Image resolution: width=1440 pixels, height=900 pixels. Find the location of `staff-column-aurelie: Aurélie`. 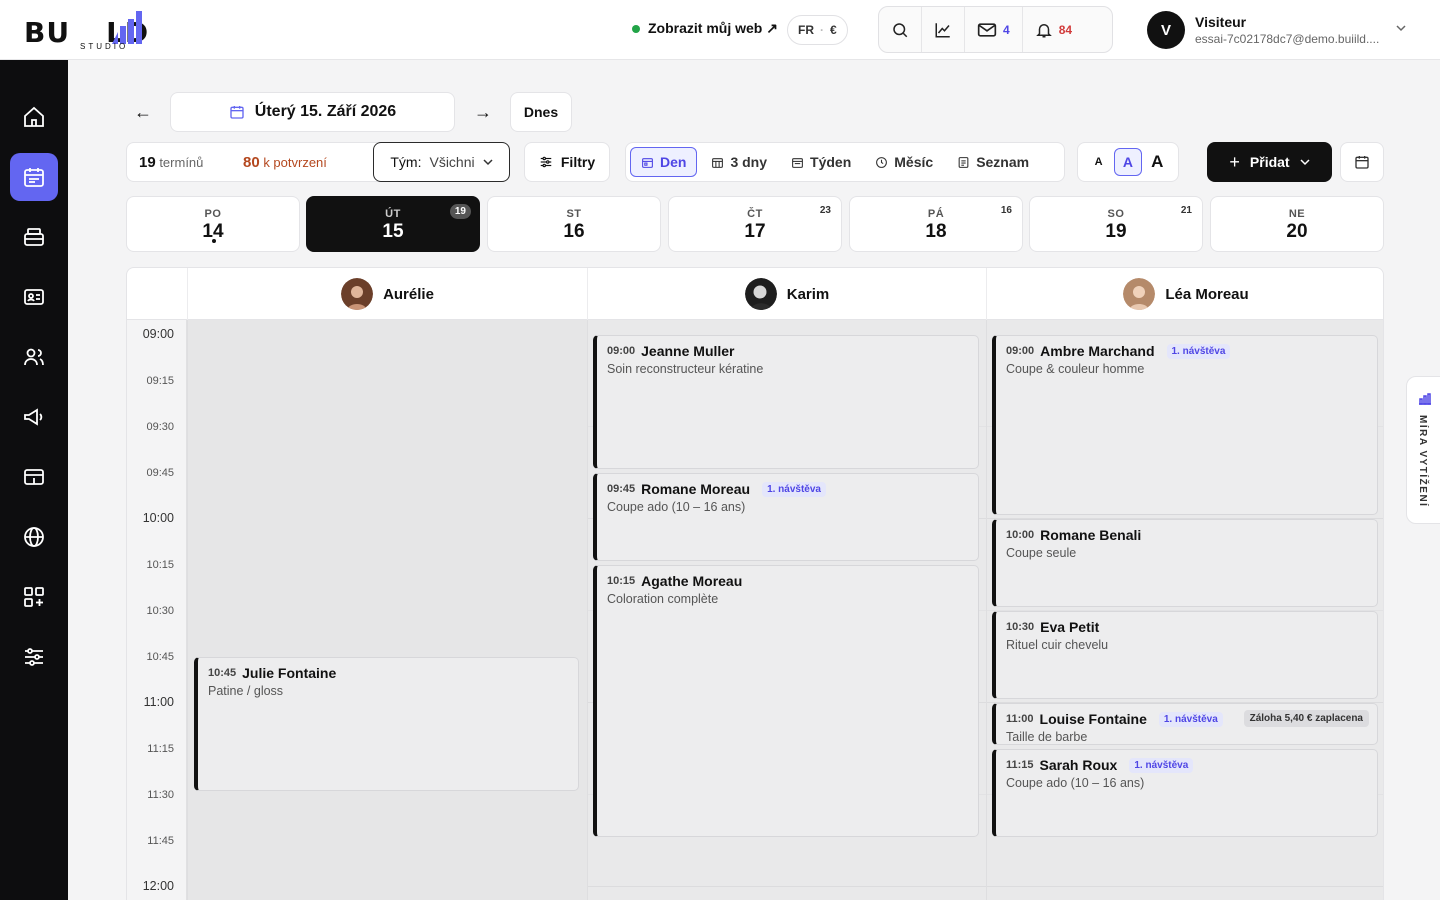

staff-column-aurelie: Aurélie is located at coordinates (387, 294).